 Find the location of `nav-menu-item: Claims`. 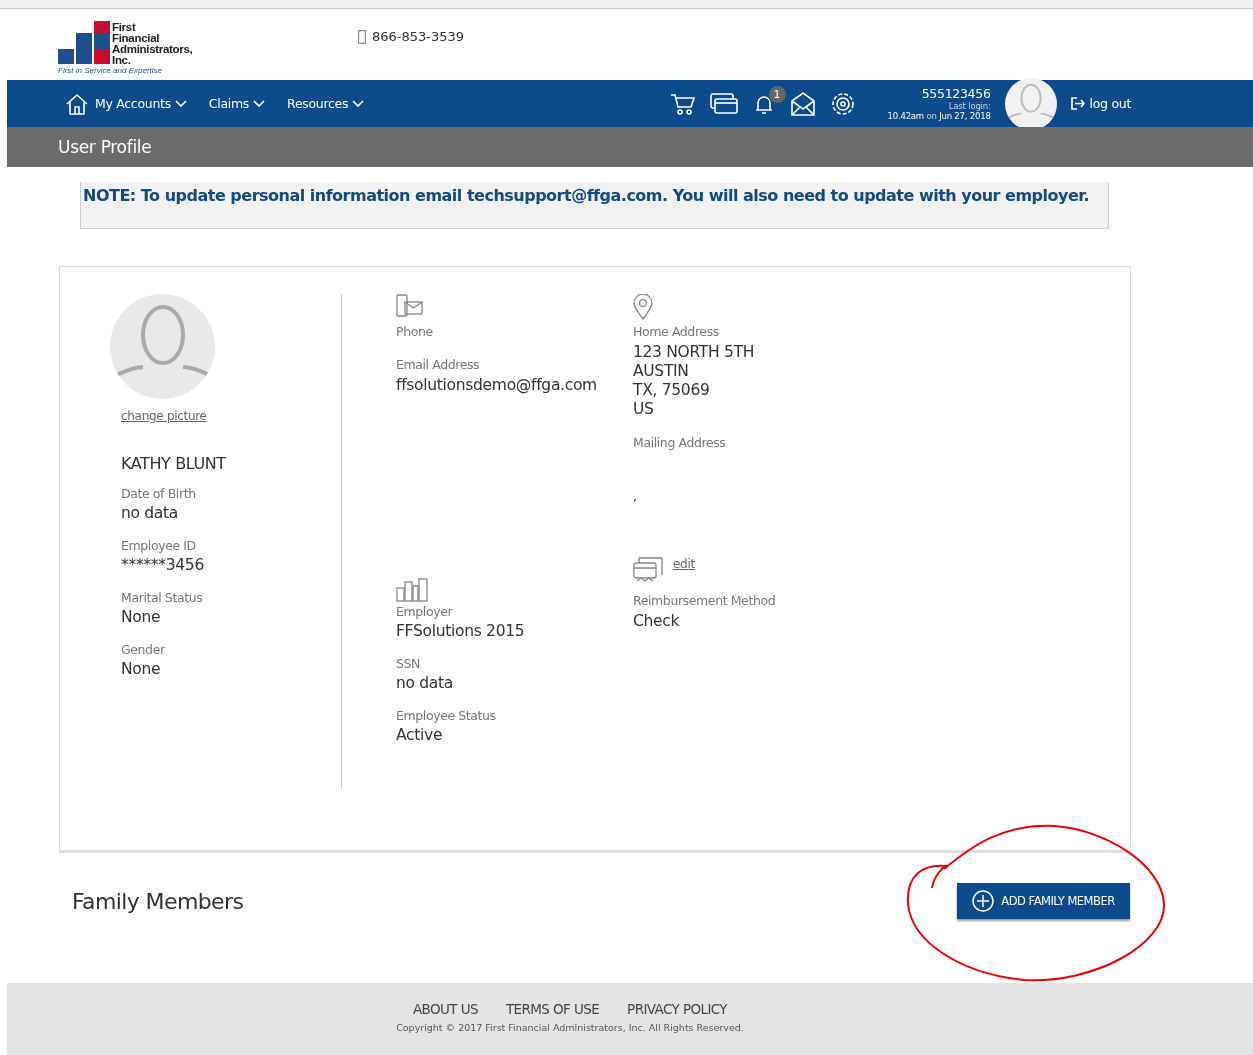

nav-menu-item: Claims is located at coordinates (237, 103).